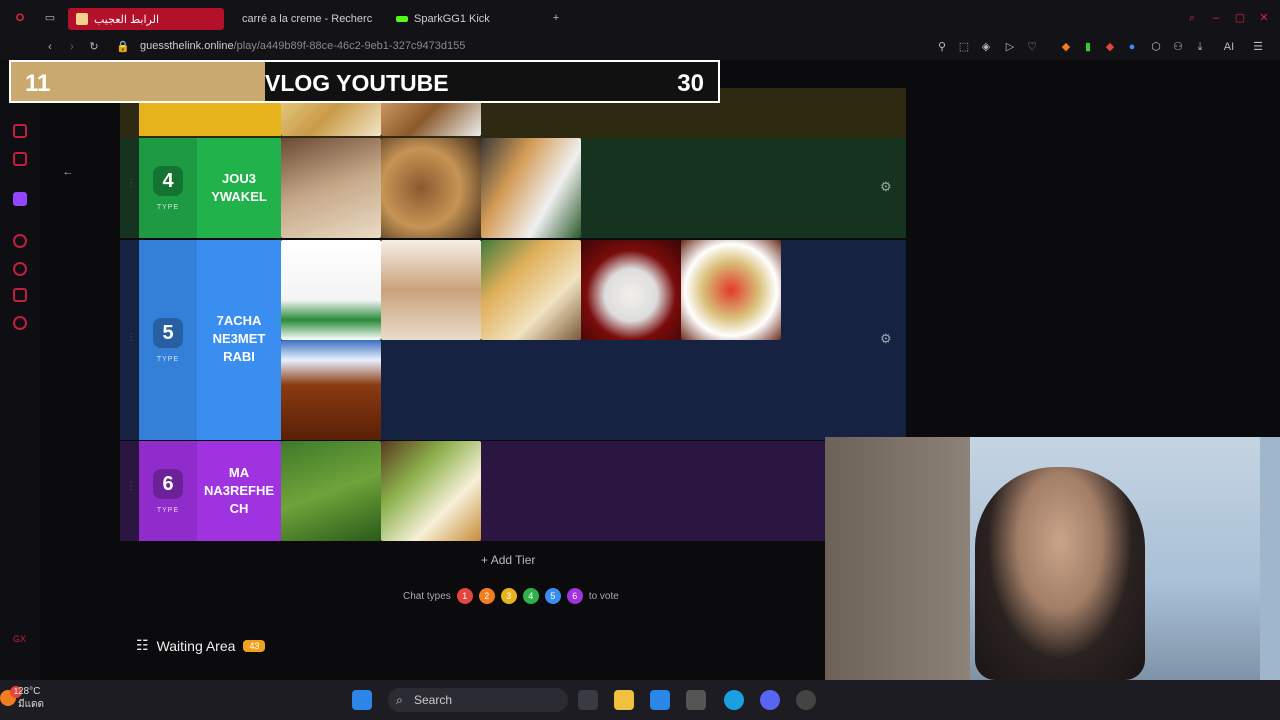 This screenshot has height=720, width=1280. Describe the element at coordinates (624, 700) in the screenshot. I see `file-explorer-icon` at that location.